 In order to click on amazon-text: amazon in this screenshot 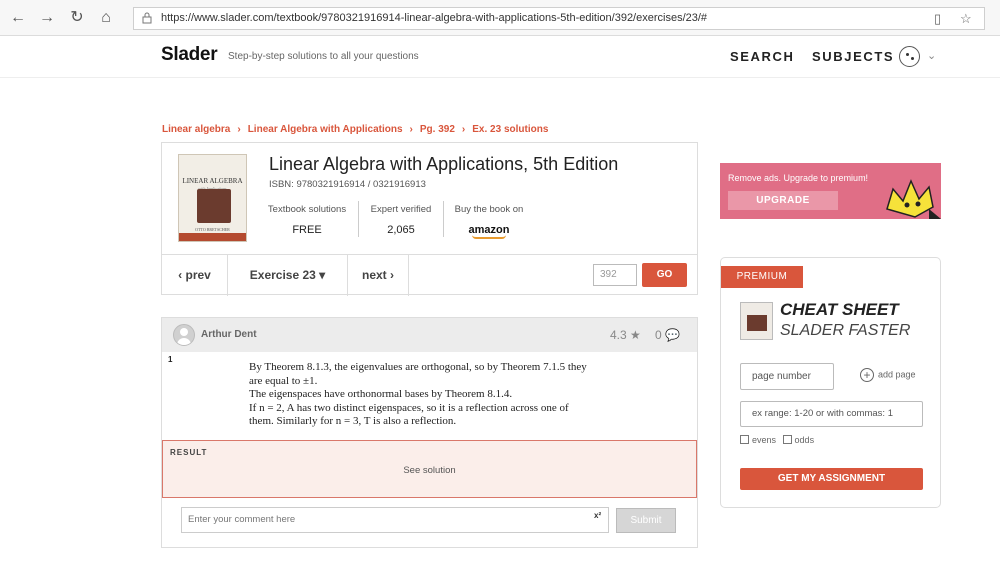, I will do `click(489, 230)`.